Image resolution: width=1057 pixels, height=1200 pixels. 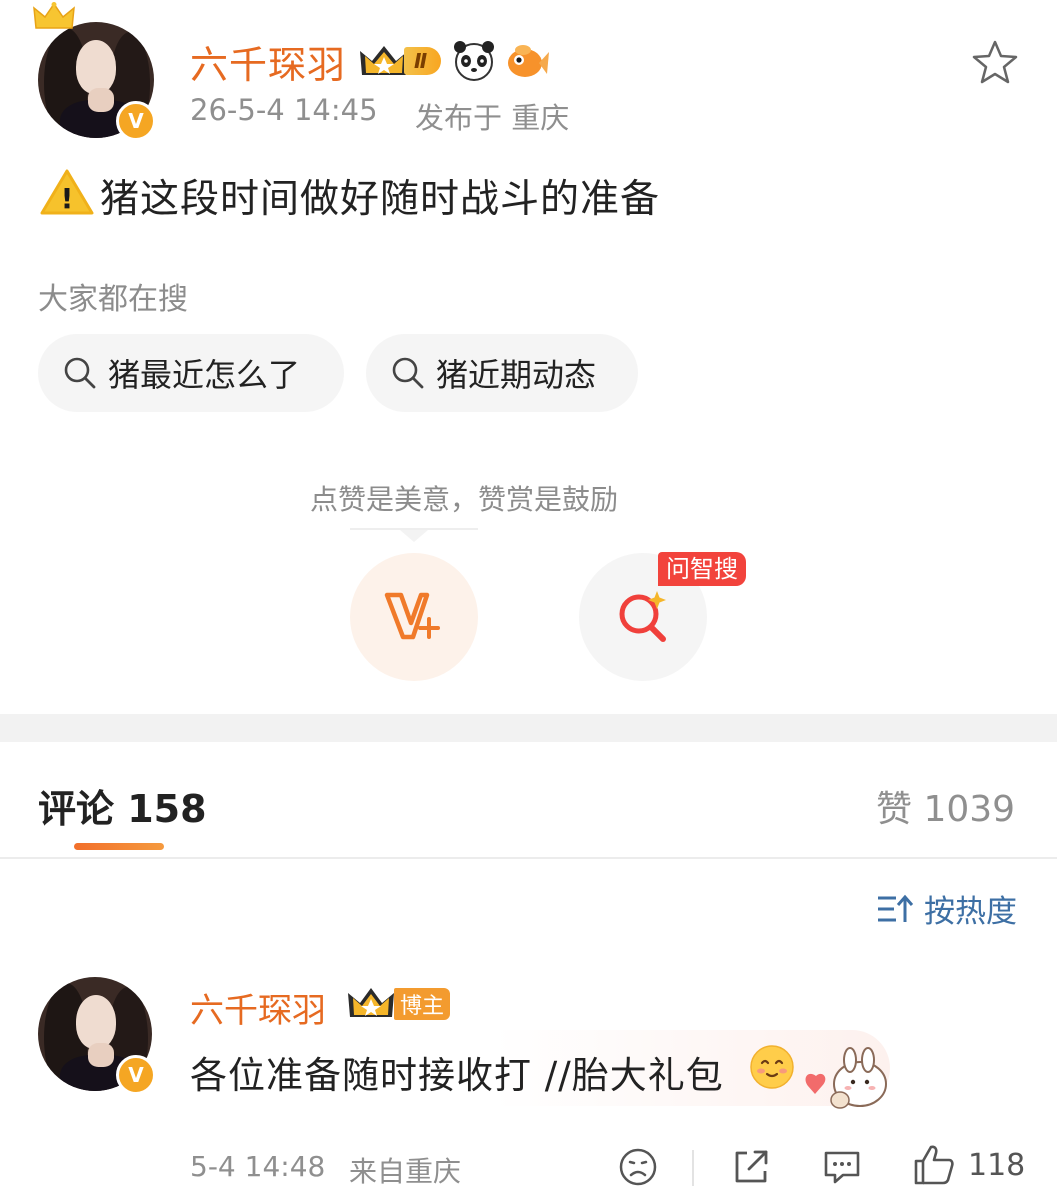 I want to click on search-chip-label: 猪近期动态, so click(x=516, y=375).